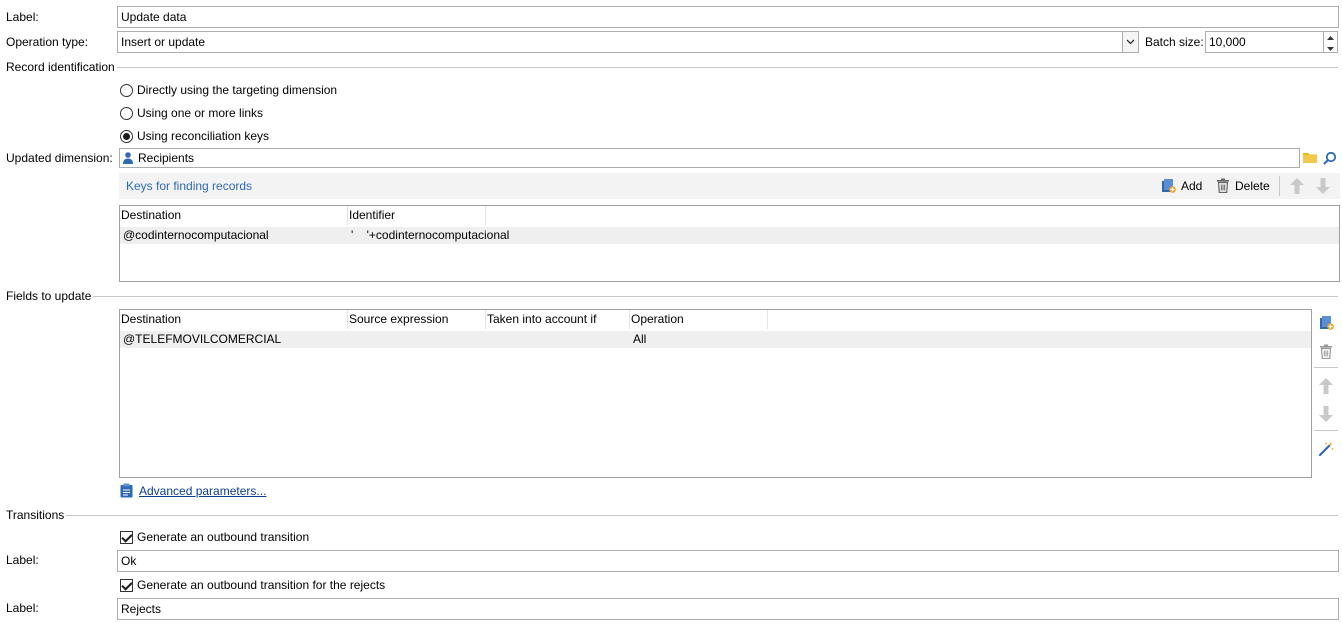 The image size is (1342, 623). I want to click on cell-identifier: ' '+codinternocomputacional, so click(430, 235).